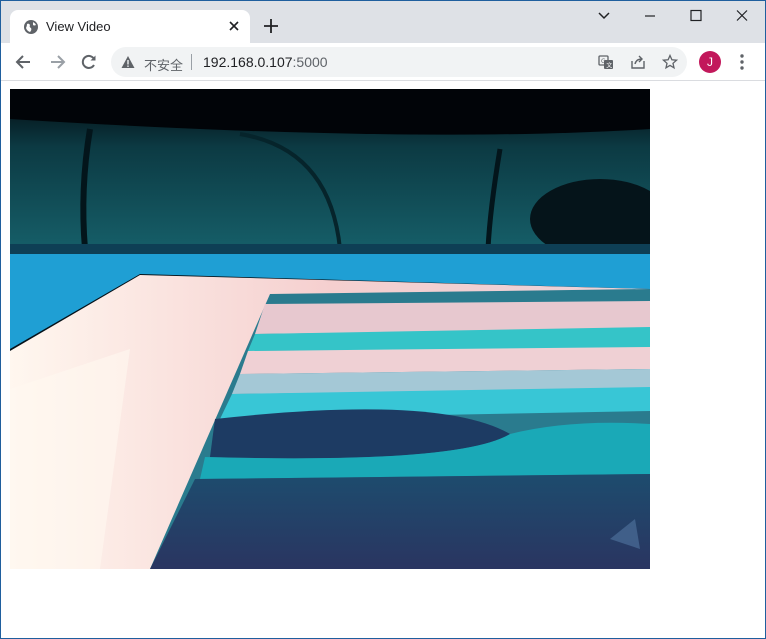 This screenshot has width=766, height=639. I want to click on globe-icon, so click(31, 27).